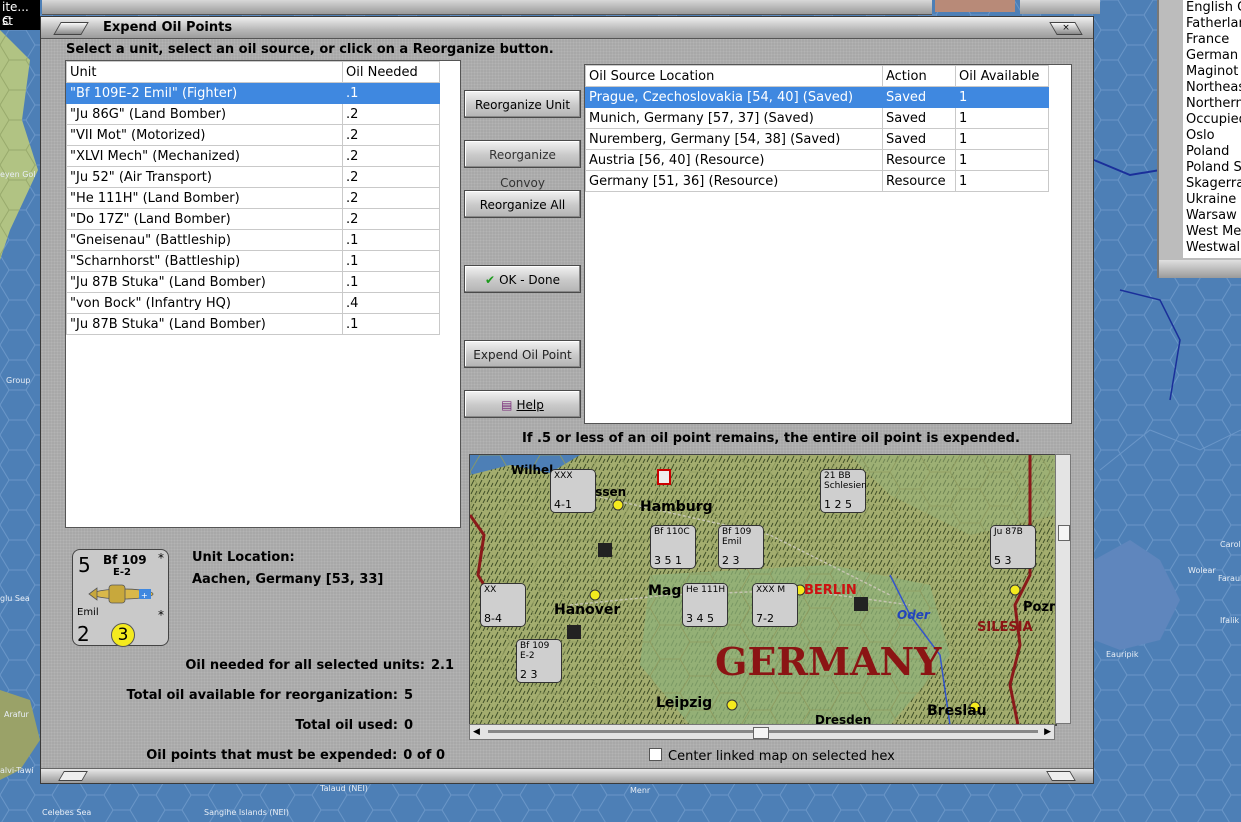 Image resolution: width=1241 pixels, height=822 pixels. Describe the element at coordinates (253, 303) in the screenshot. I see `unit-table-row: "von Bock" (Infantry HQ) .4` at that location.